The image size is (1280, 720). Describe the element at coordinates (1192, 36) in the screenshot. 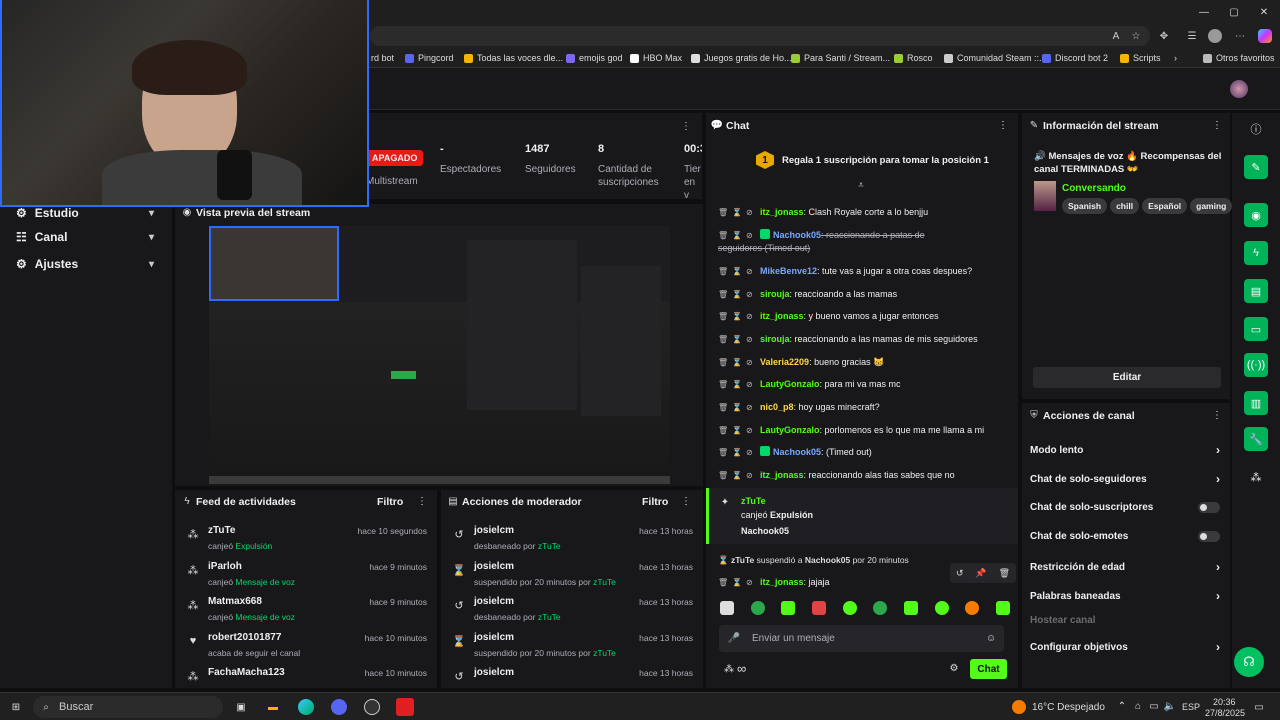

I see `favorites-icon: ☰` at that location.